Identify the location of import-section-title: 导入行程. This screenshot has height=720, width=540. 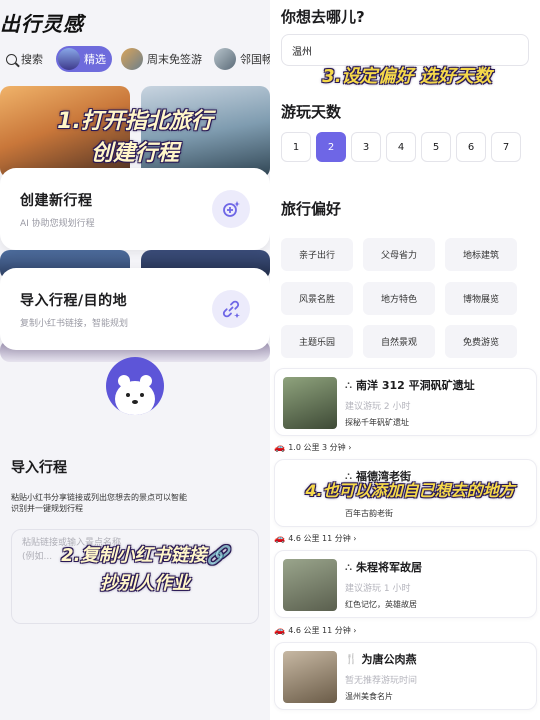
(39, 468).